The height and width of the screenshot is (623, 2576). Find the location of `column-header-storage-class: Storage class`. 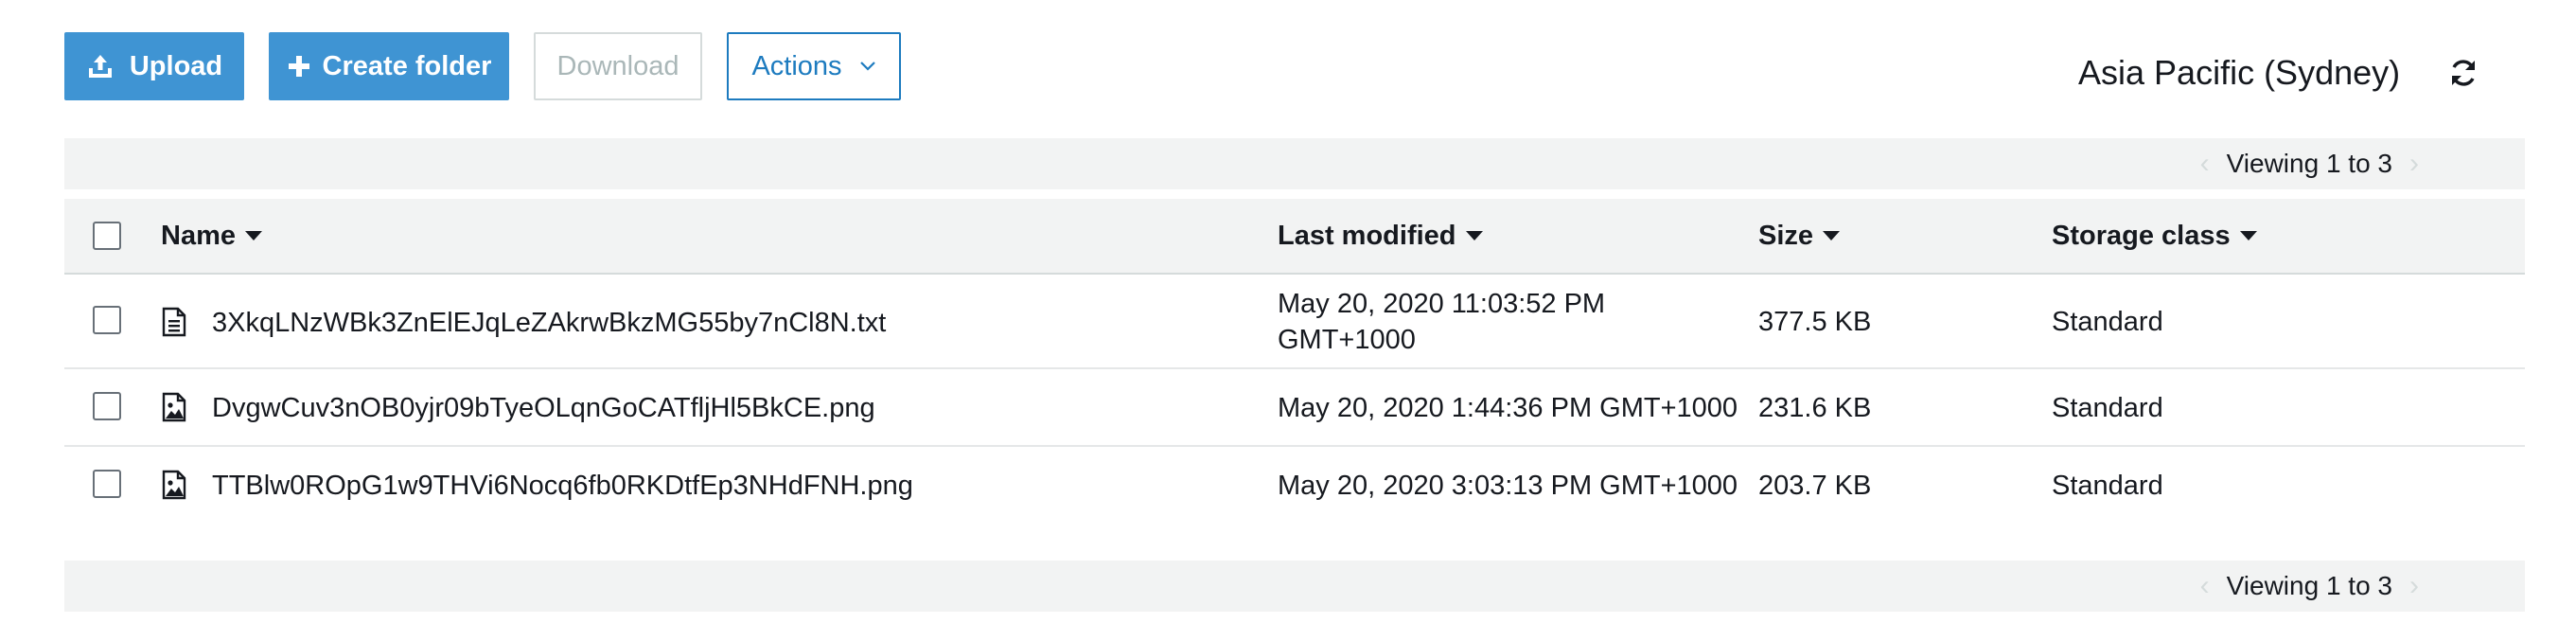

column-header-storage-class: Storage class is located at coordinates (2154, 236).